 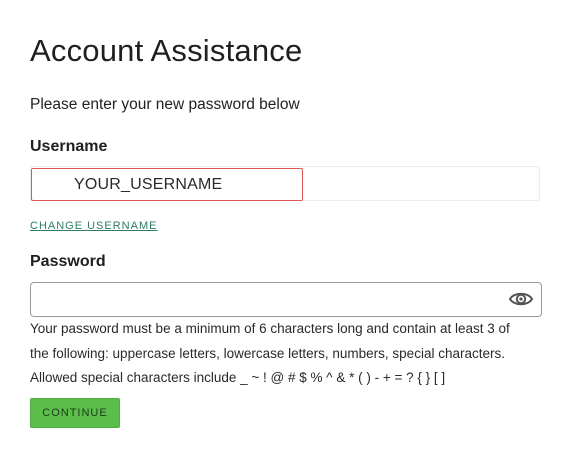 What do you see at coordinates (166, 50) in the screenshot?
I see `page-title: Account Assistance` at bounding box center [166, 50].